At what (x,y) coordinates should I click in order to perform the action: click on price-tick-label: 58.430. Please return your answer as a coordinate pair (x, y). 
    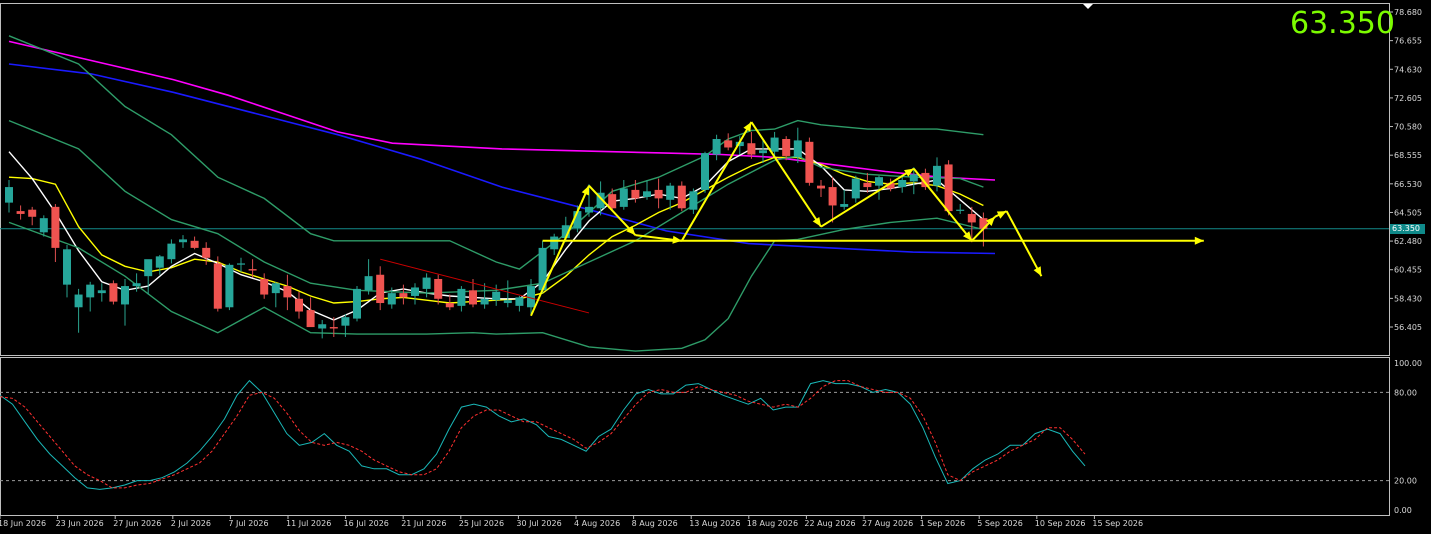
    Looking at the image, I should click on (1408, 298).